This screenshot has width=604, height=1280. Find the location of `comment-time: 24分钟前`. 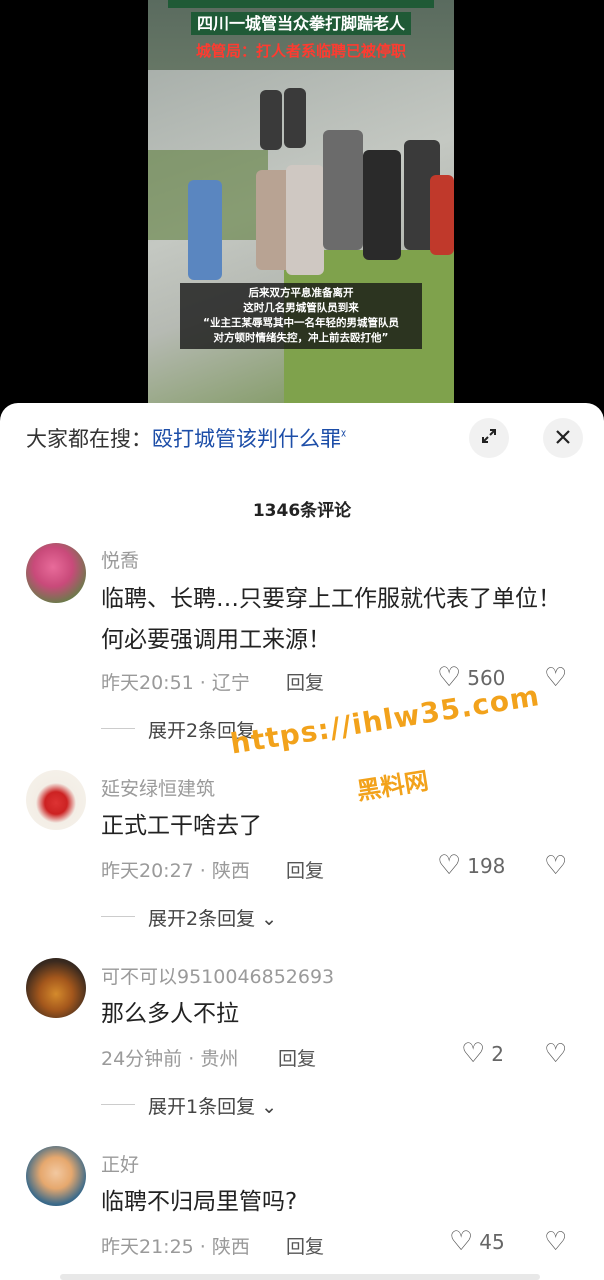

comment-time: 24分钟前 is located at coordinates (142, 1059).